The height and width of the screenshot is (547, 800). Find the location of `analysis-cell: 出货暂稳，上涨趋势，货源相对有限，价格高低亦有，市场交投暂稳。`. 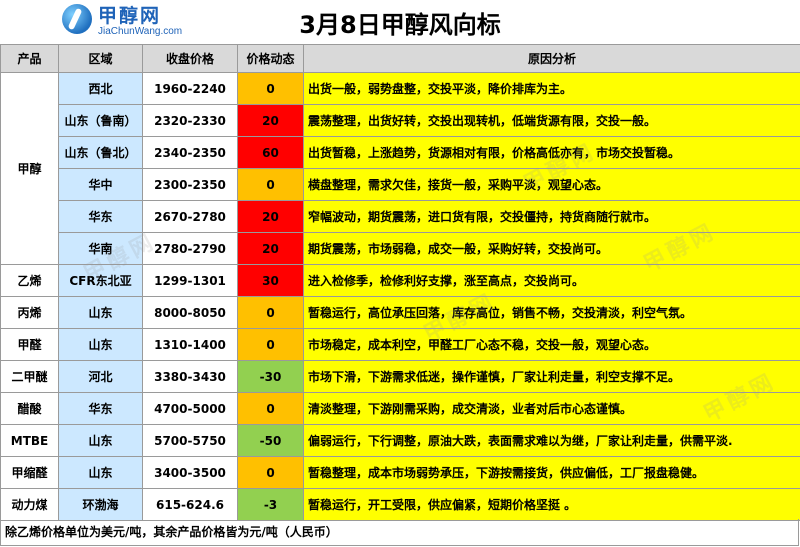

analysis-cell: 出货暂稳，上涨趋势，货源相对有限，价格高低亦有，市场交投暂稳。 is located at coordinates (551, 152).